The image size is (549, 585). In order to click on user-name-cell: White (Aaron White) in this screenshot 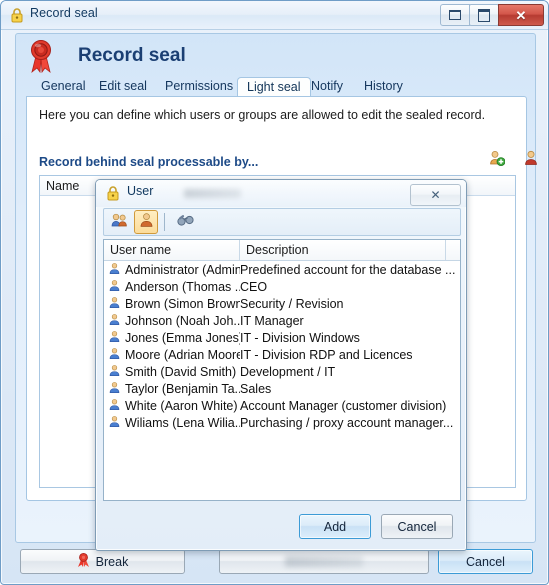, I will do `click(181, 405)`.